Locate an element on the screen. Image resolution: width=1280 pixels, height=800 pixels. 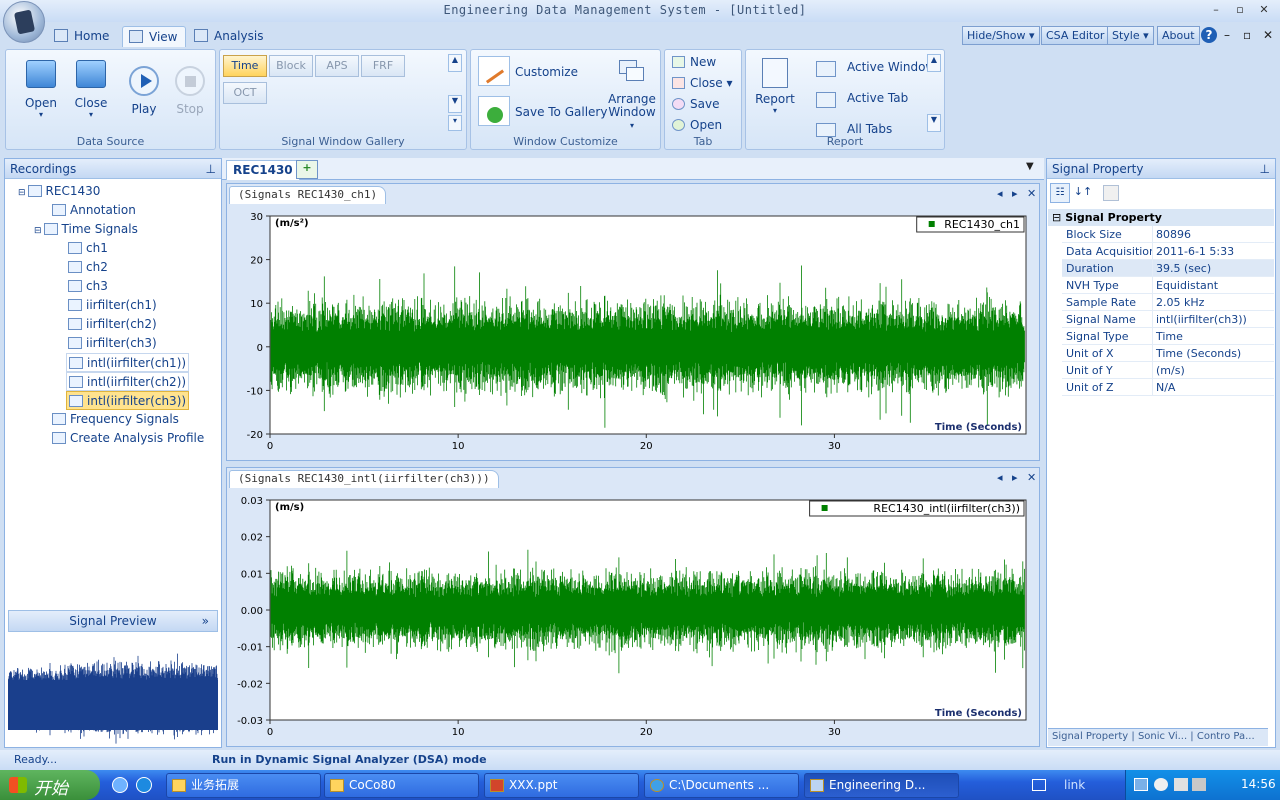
gallery-block-button: Block is located at coordinates (291, 66).